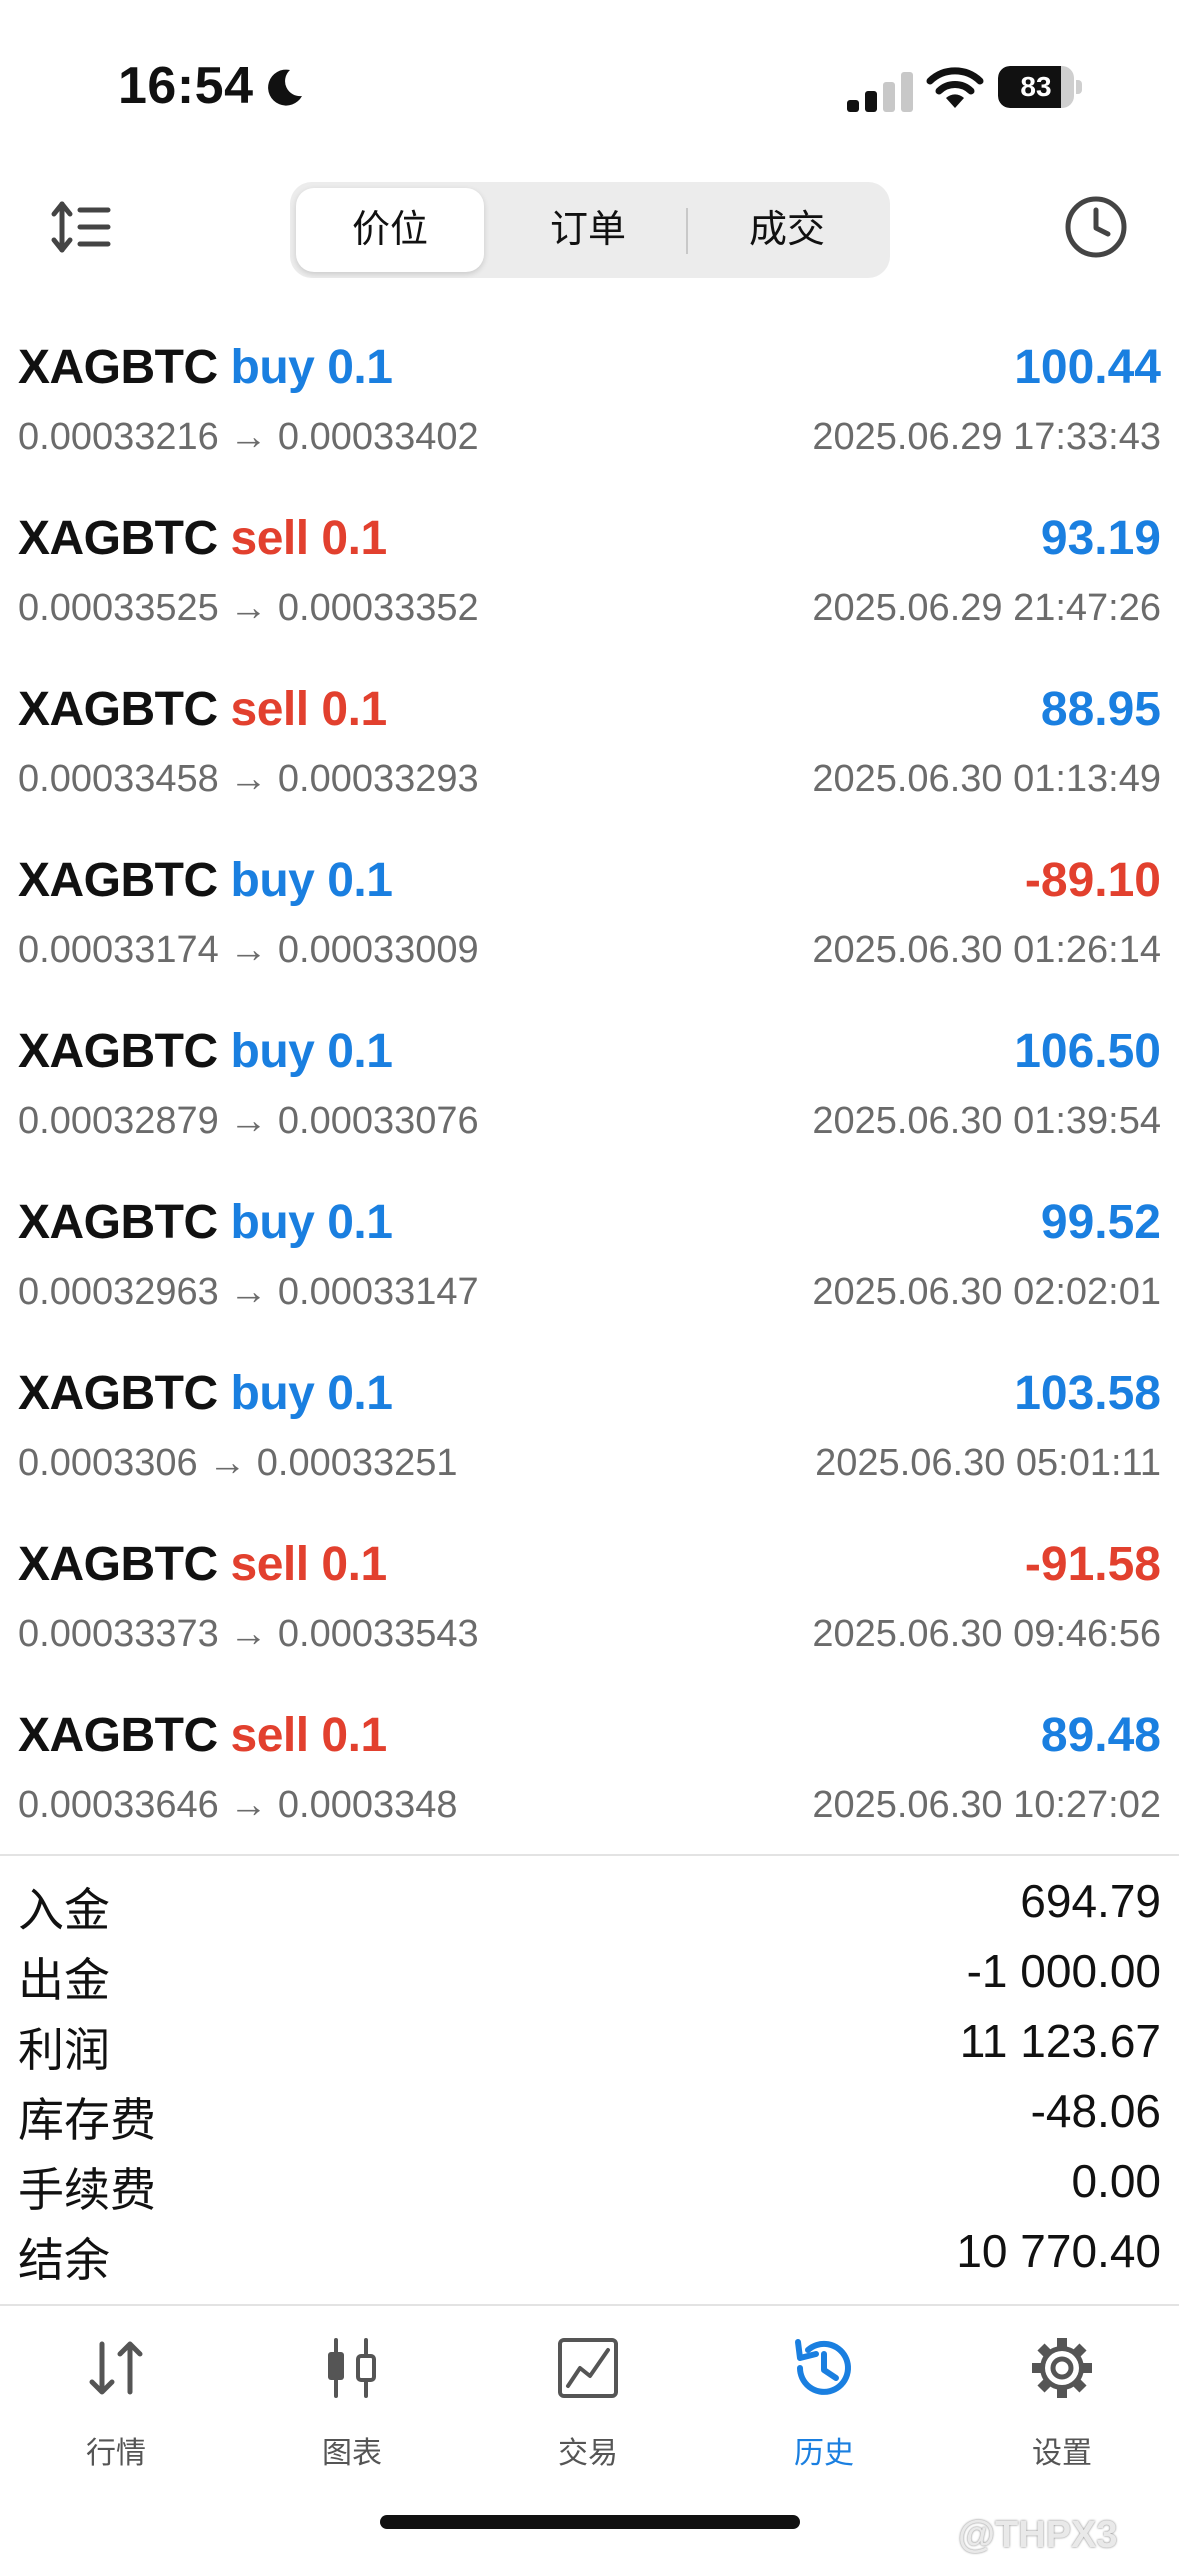 The image size is (1179, 2556). What do you see at coordinates (87, 2190) in the screenshot?
I see `summary-label: 手续费` at bounding box center [87, 2190].